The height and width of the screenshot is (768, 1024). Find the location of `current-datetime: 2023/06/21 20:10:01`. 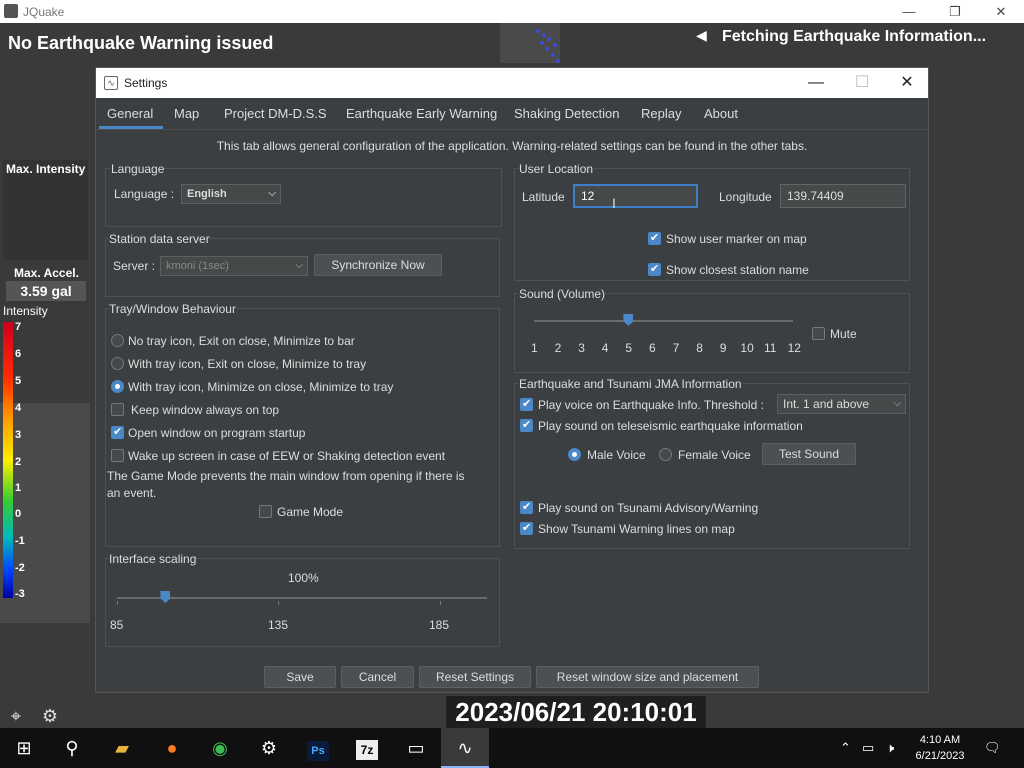

current-datetime: 2023/06/21 20:10:01 is located at coordinates (576, 712).